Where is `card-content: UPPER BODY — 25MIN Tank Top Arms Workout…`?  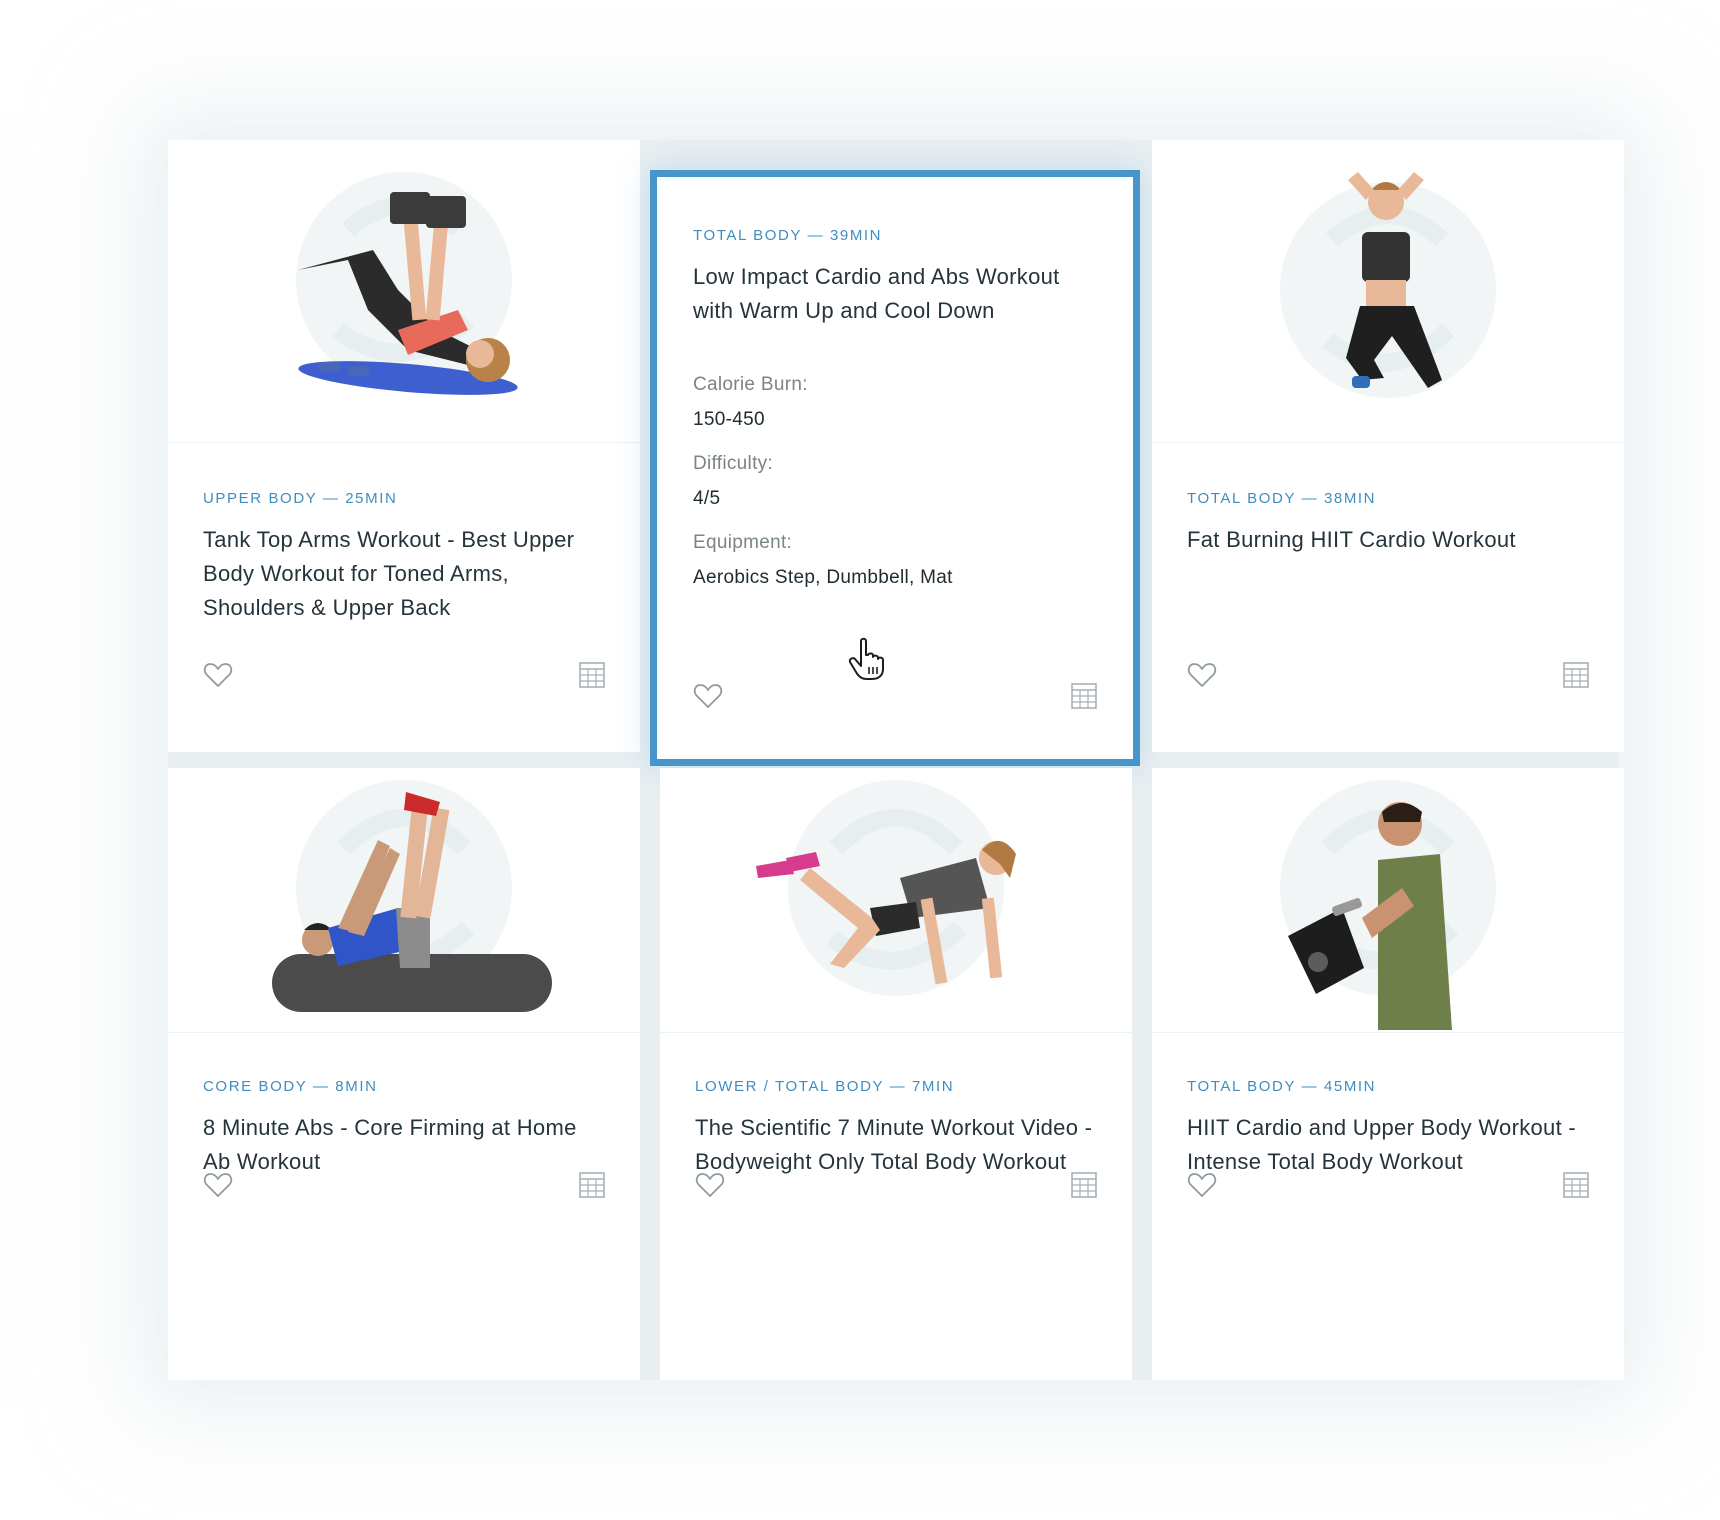 card-content: UPPER BODY — 25MIN Tank Top Arms Workout… is located at coordinates (404, 557).